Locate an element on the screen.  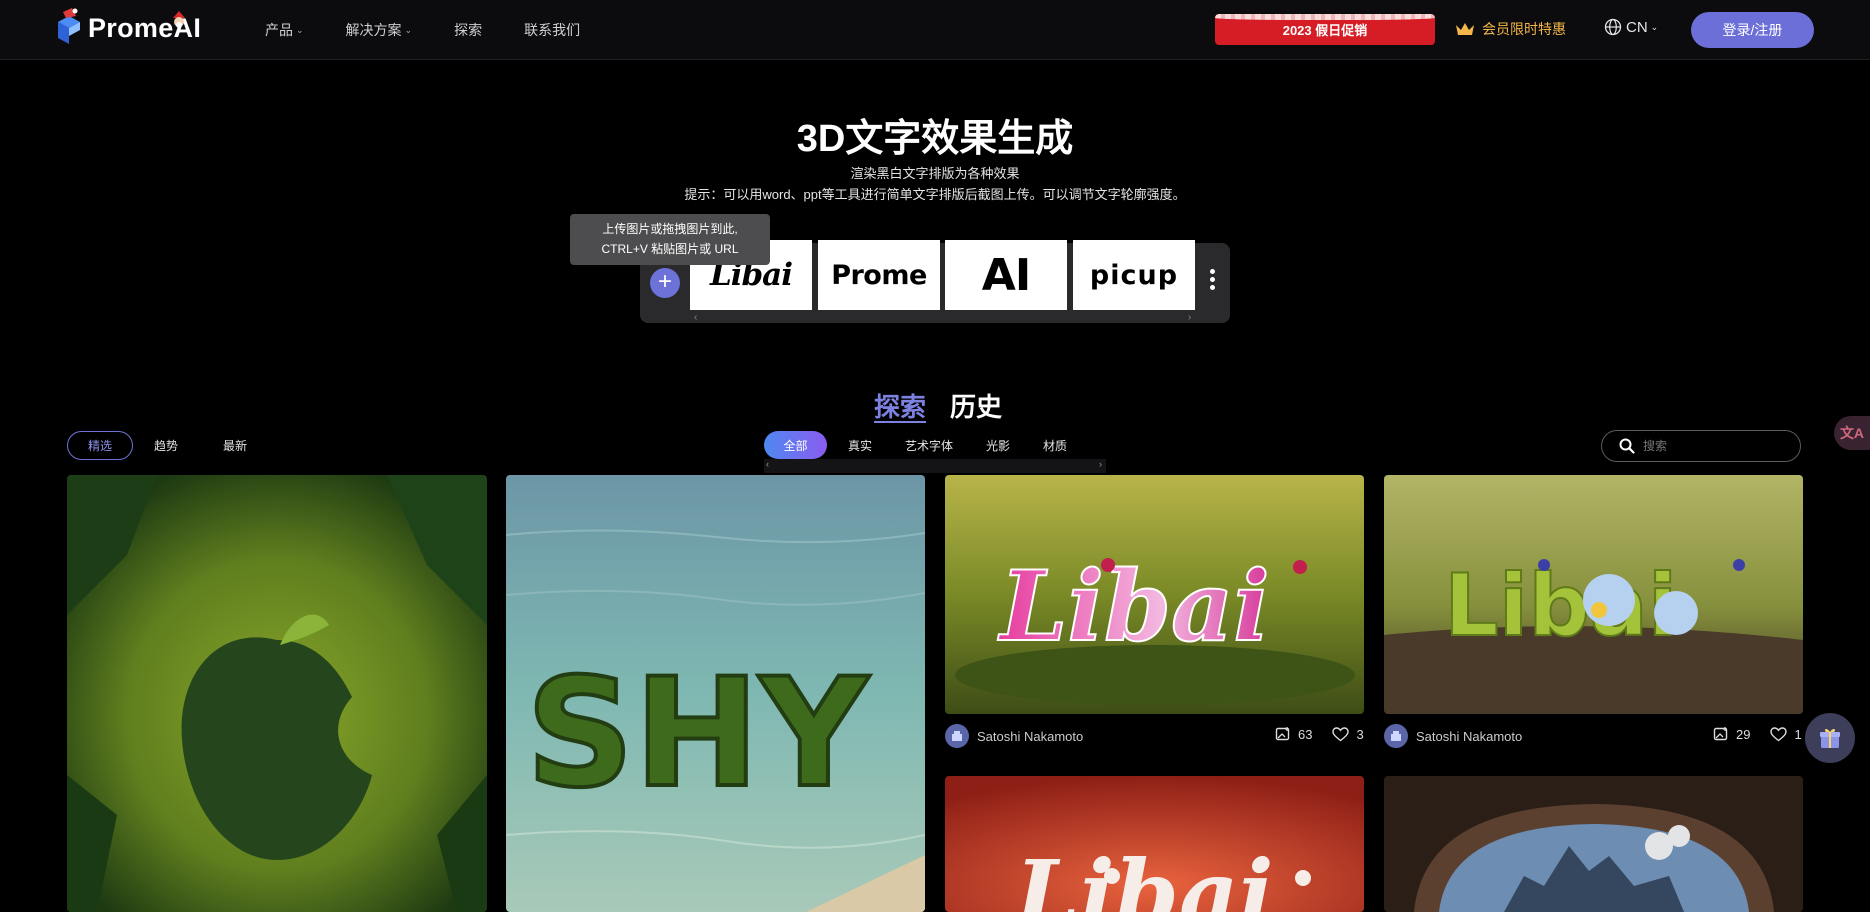
category-material: 材质 is located at coordinates (1055, 445).